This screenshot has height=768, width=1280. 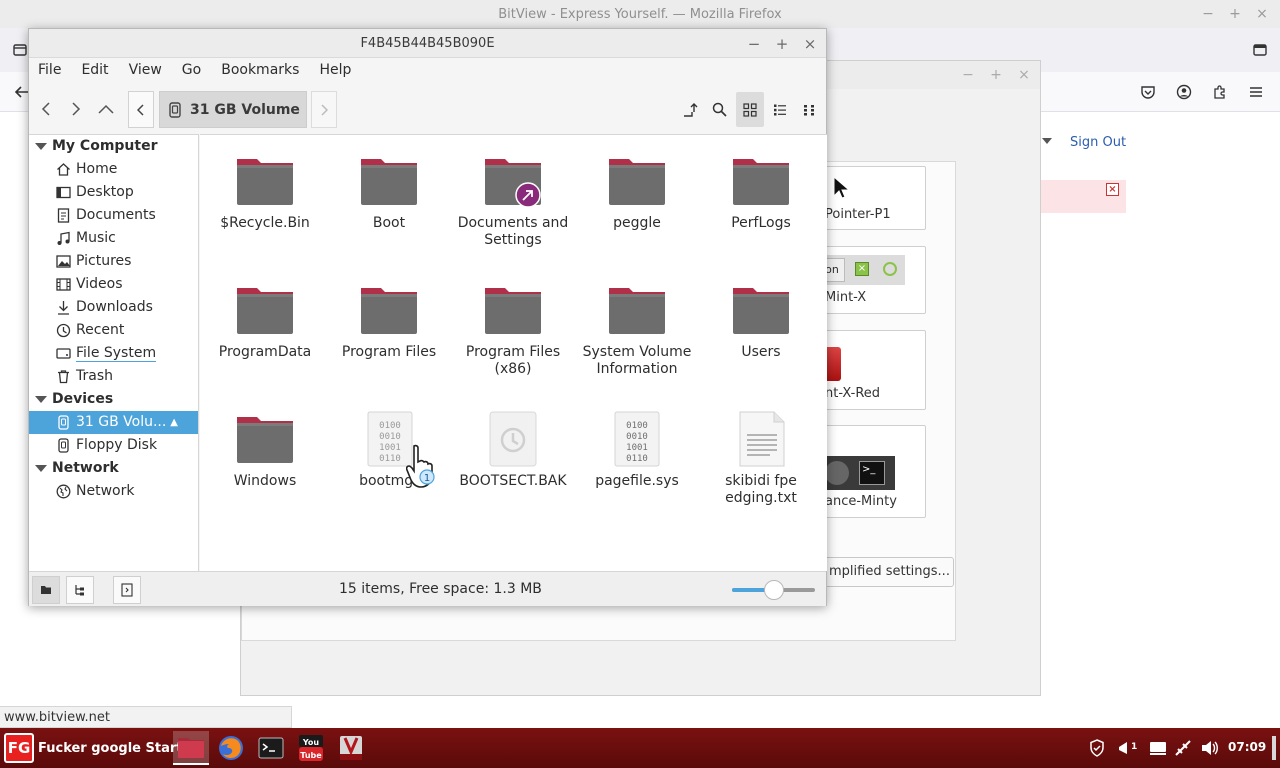 What do you see at coordinates (113, 445) in the screenshot?
I see `sidebar-item-floppy-disk: Floppy Disk` at bounding box center [113, 445].